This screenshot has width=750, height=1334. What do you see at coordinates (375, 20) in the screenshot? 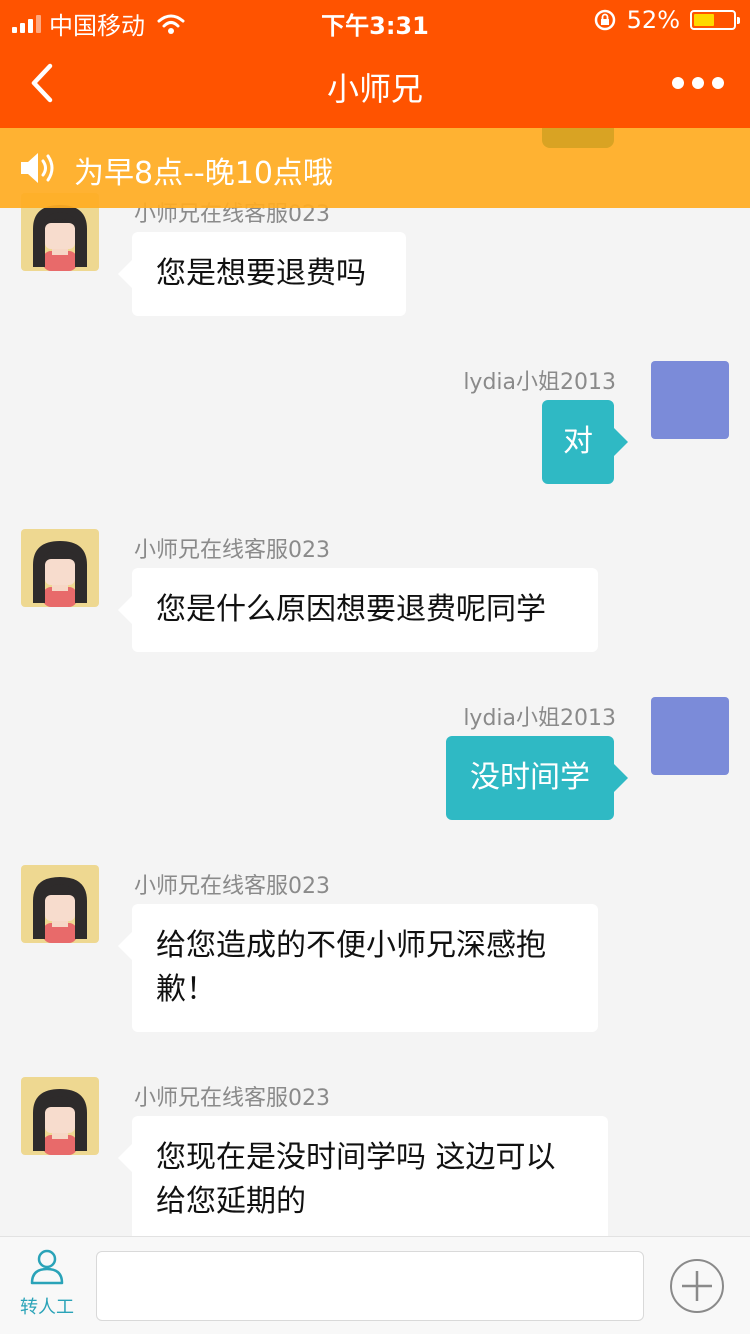
I see `status-bar: 中国移动 下午3:31 52%` at bounding box center [375, 20].